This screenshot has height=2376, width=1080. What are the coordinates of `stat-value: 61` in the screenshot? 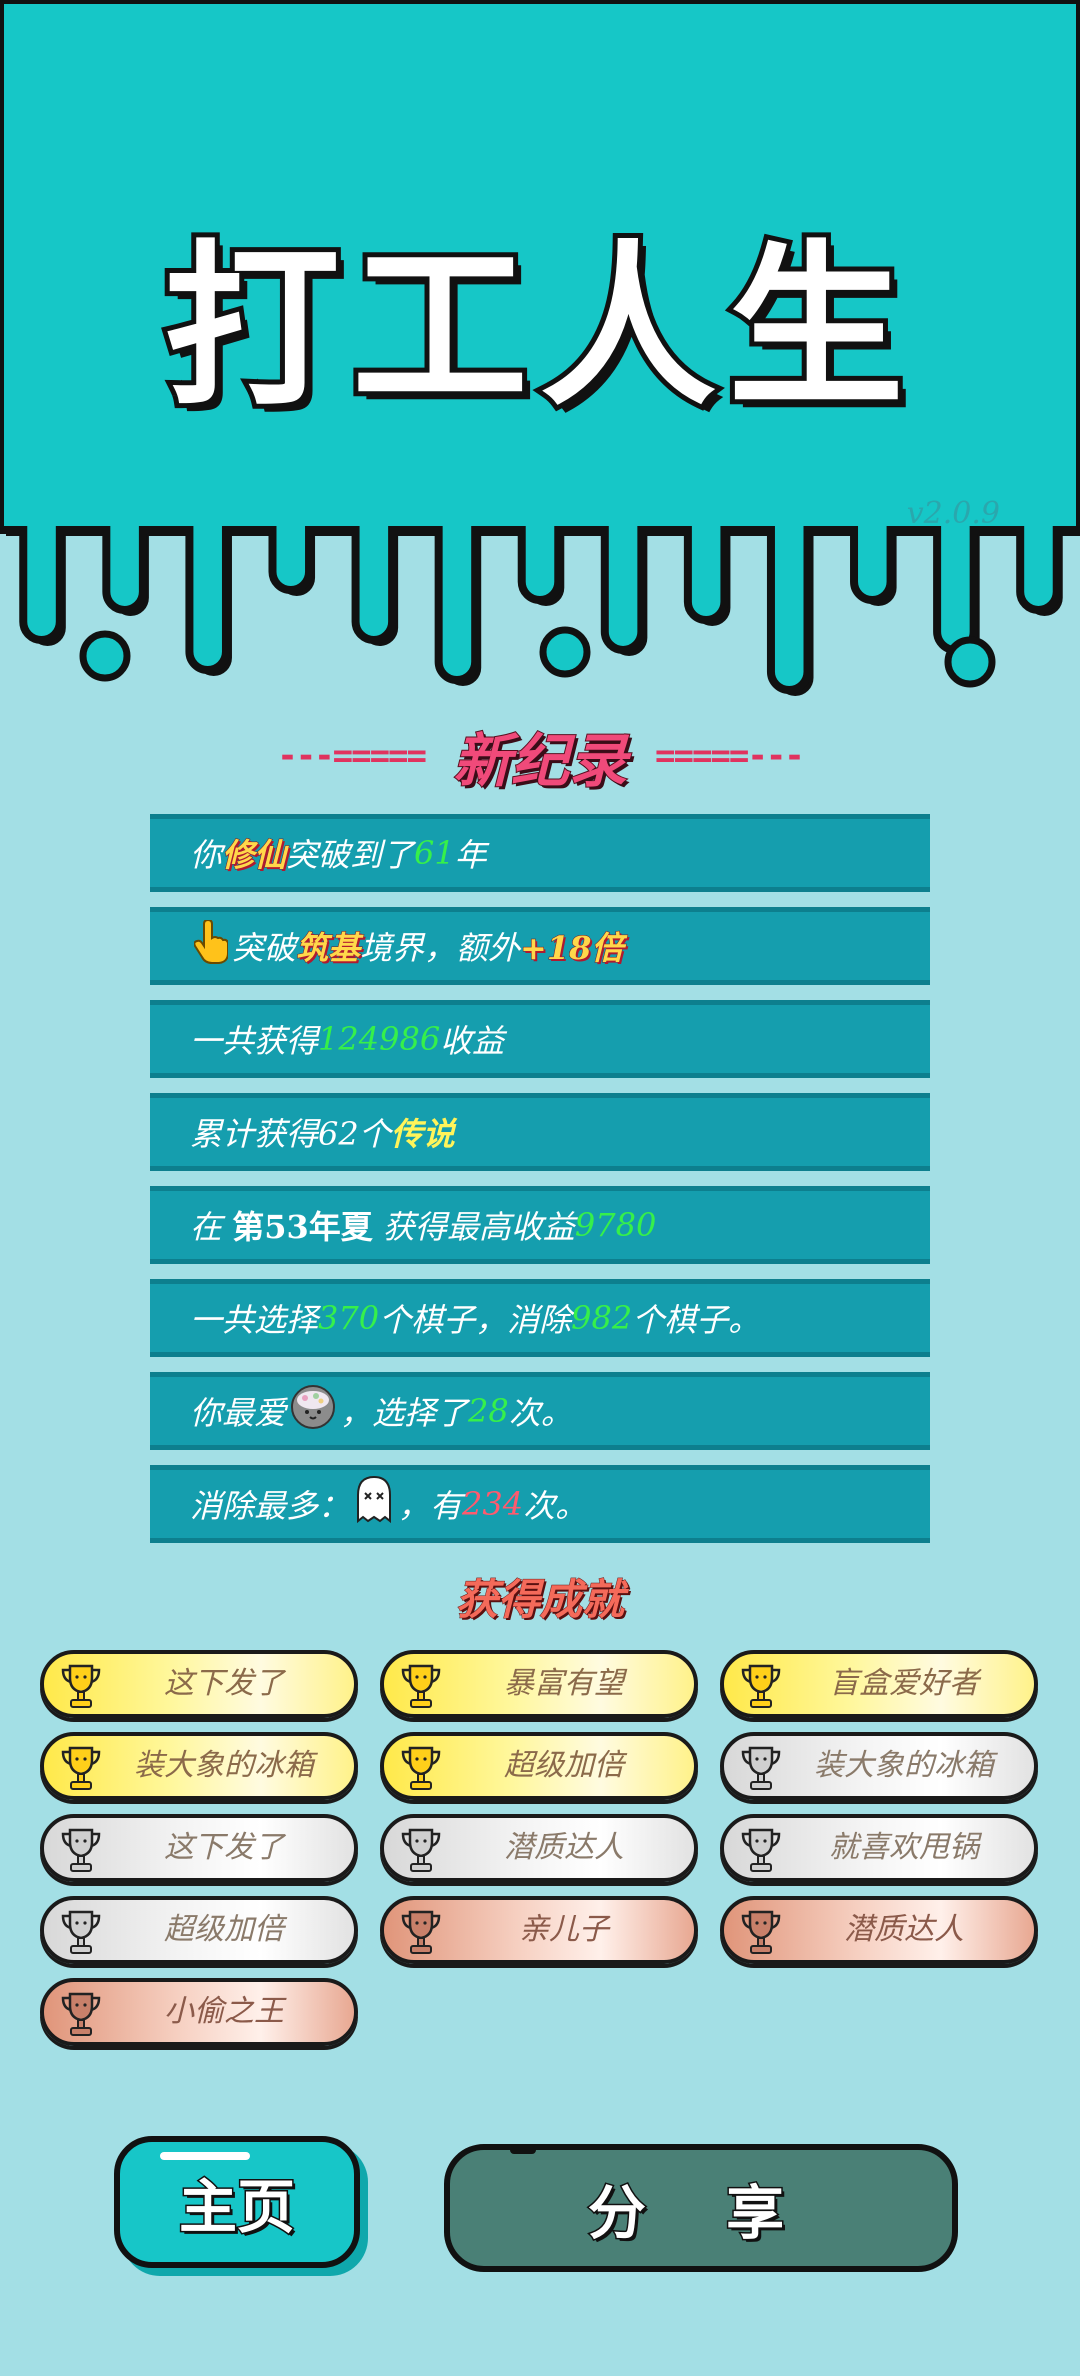 It's located at (434, 853).